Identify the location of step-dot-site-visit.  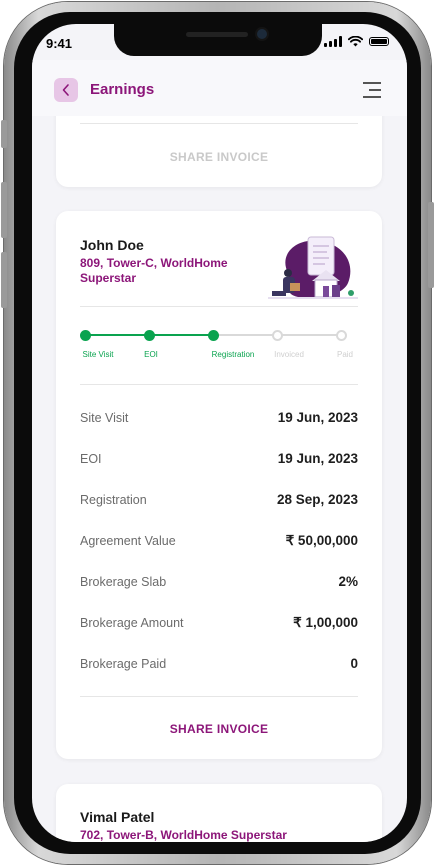
(85, 335).